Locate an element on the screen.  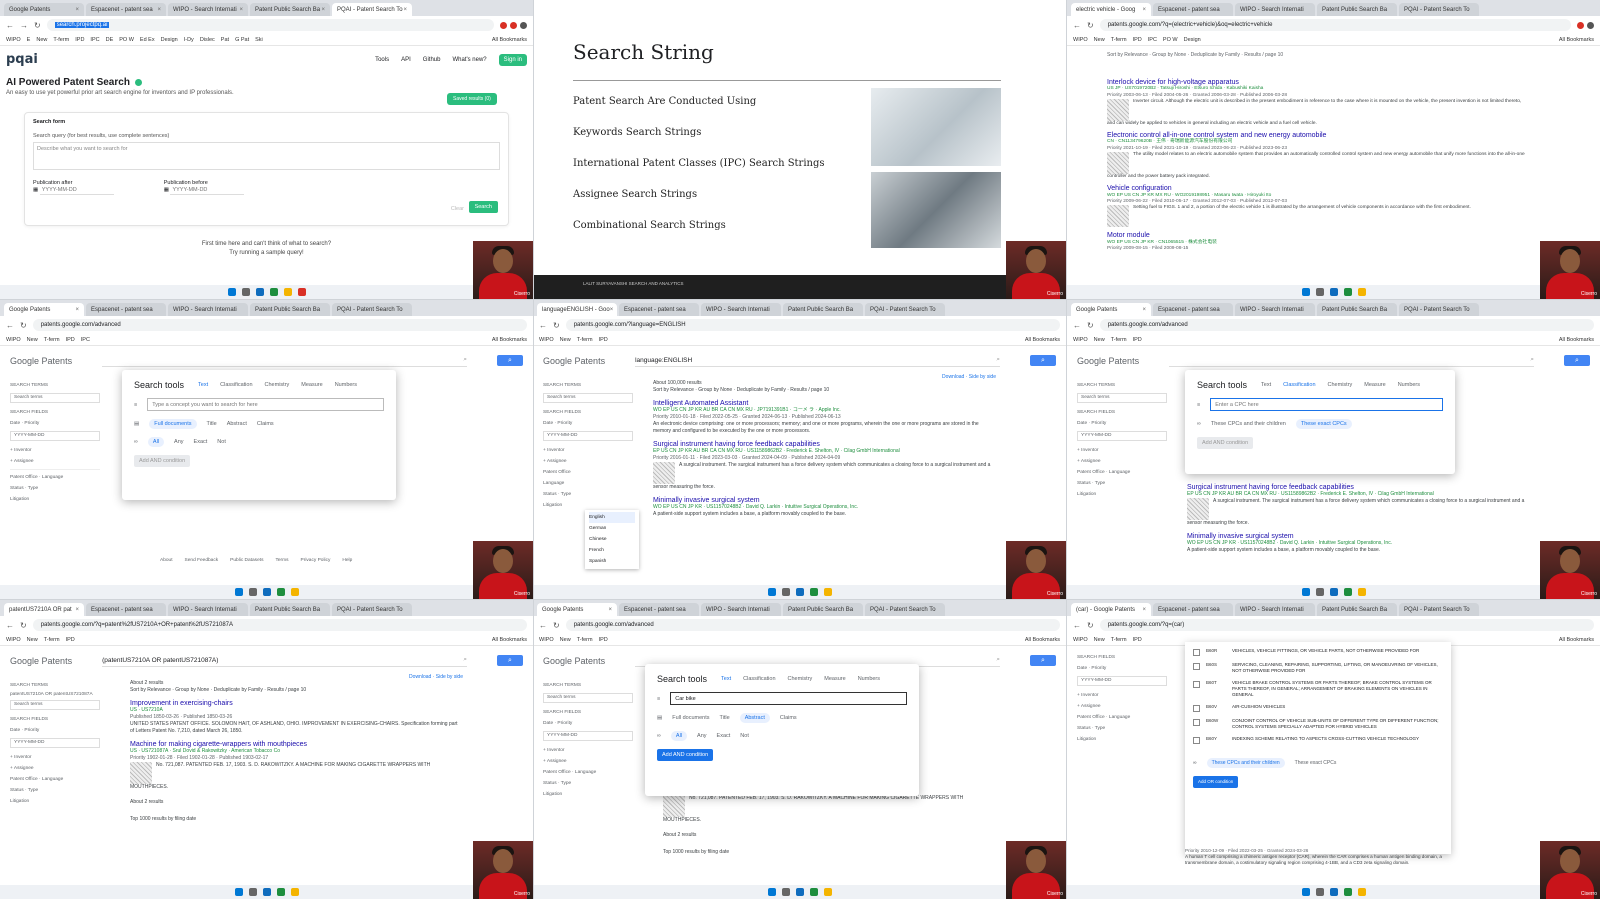
scope-claims: Claims is located at coordinates (265, 424).